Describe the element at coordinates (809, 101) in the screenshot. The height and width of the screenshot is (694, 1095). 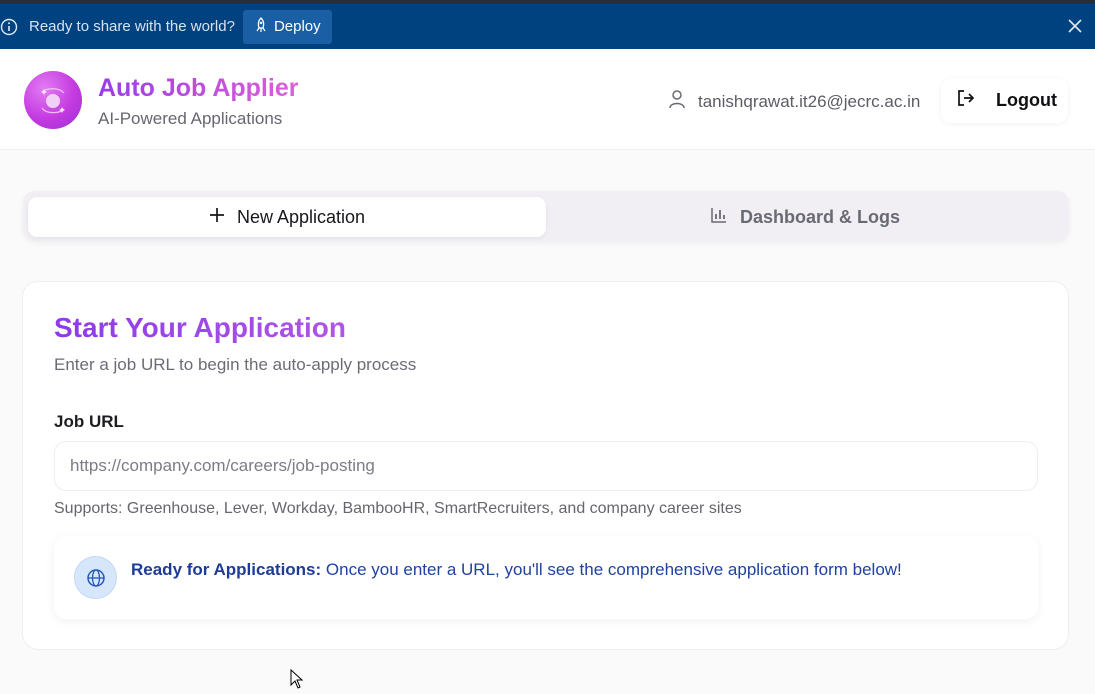
I see `user-email: tanishqrawat.it26@jecrc.ac.in` at that location.